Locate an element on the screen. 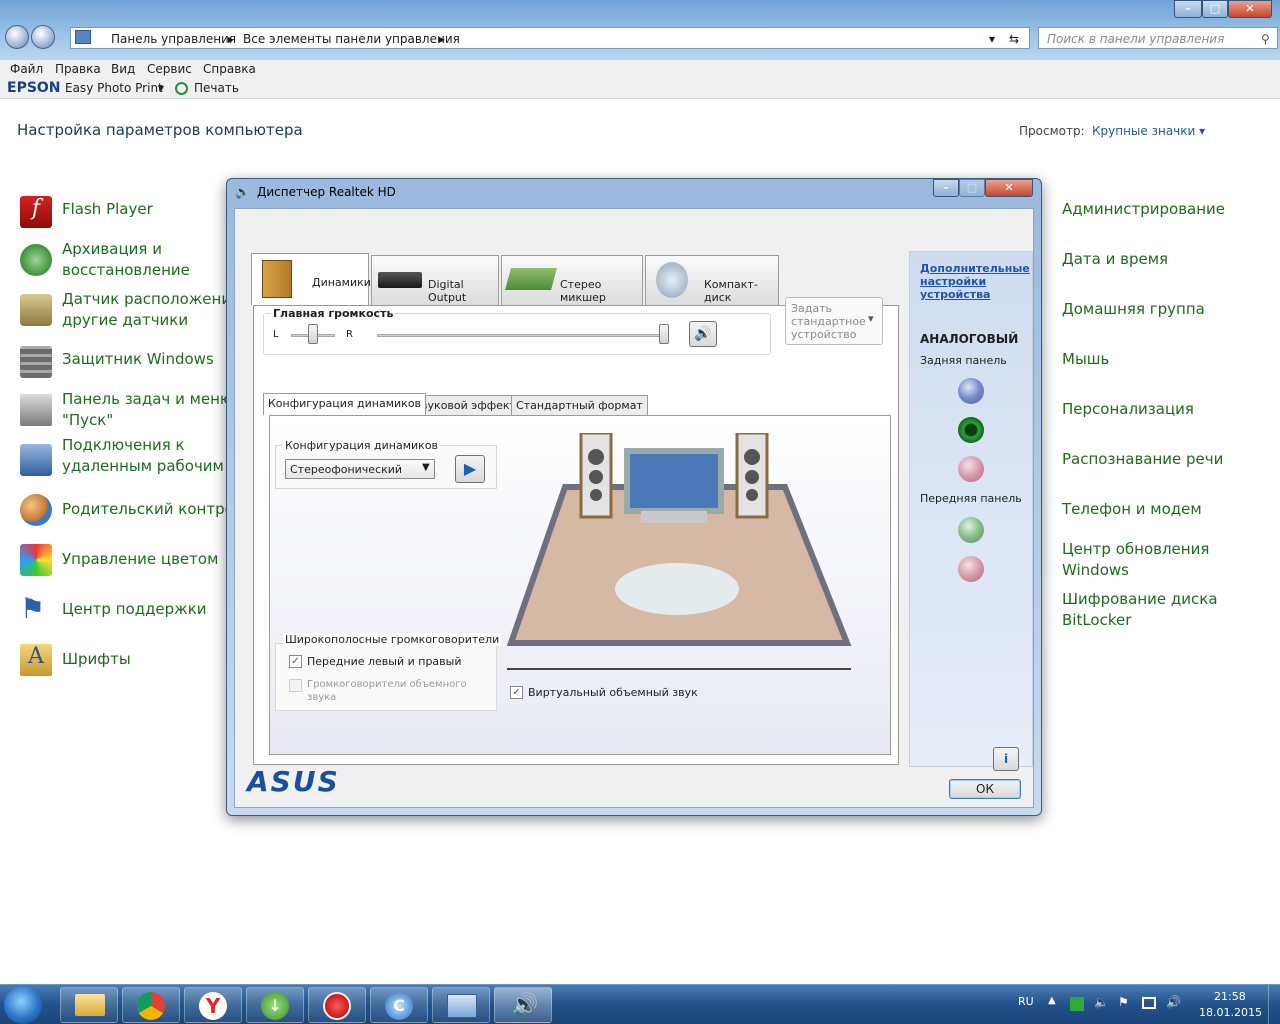 The height and width of the screenshot is (1024, 1280). ok-button: ОК is located at coordinates (985, 789).